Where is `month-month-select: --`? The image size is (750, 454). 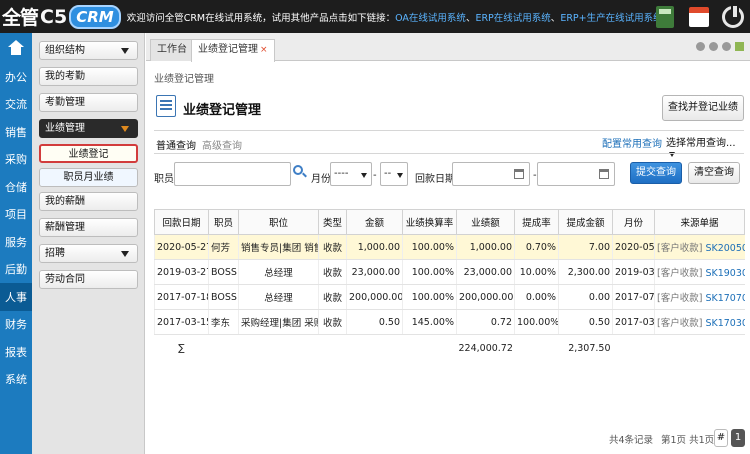 month-month-select: -- is located at coordinates (394, 174).